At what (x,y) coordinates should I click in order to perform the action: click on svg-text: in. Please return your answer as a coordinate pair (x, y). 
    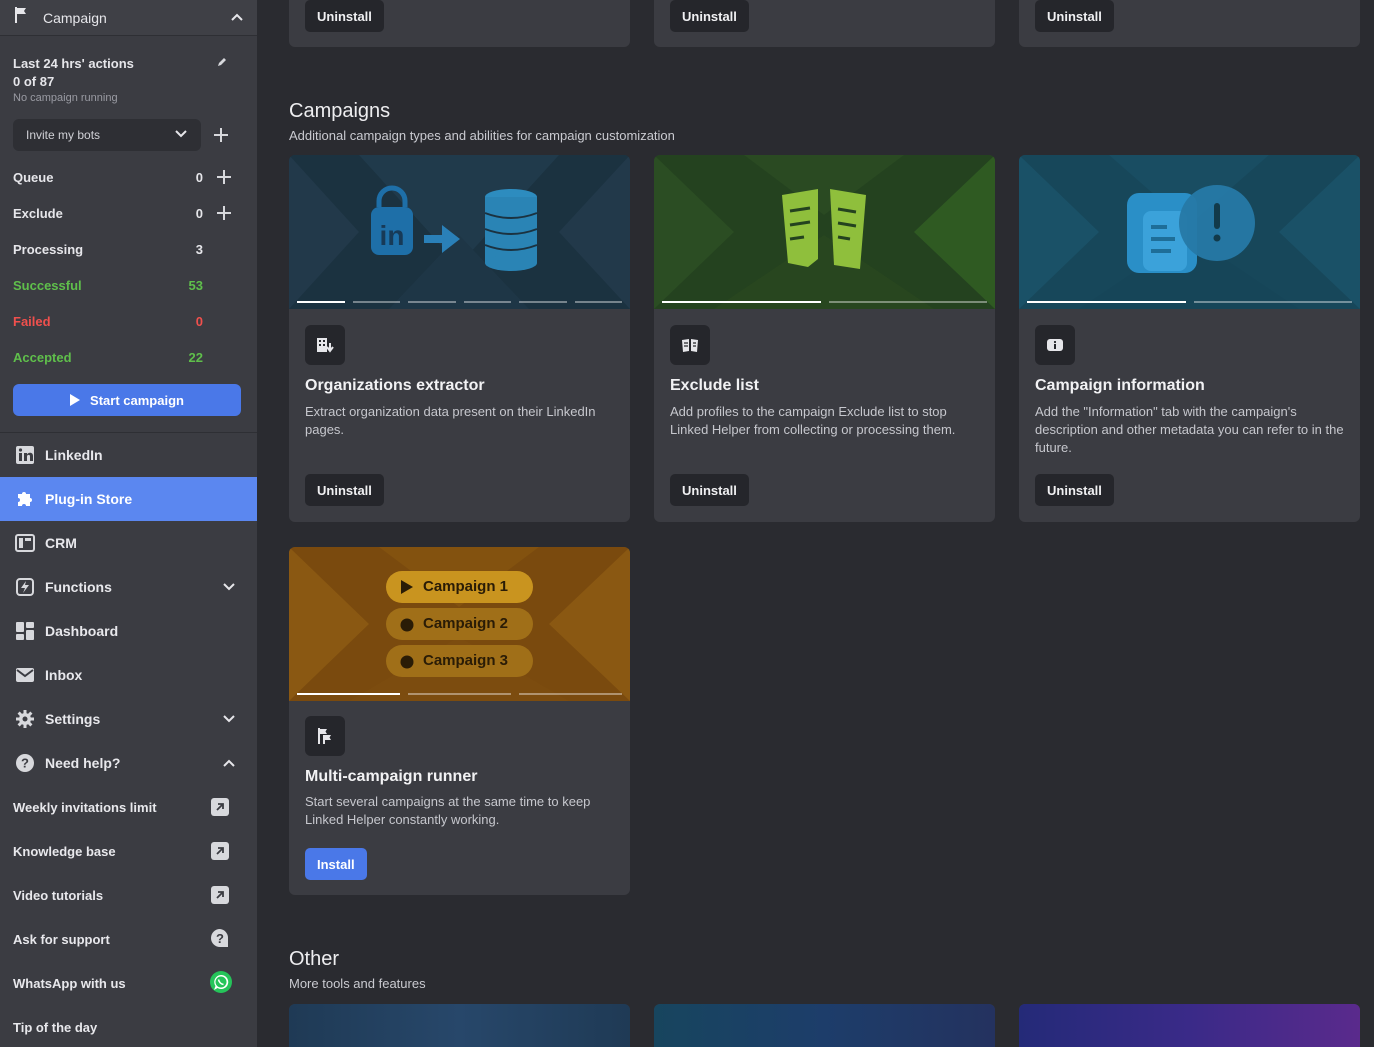
    Looking at the image, I should click on (392, 235).